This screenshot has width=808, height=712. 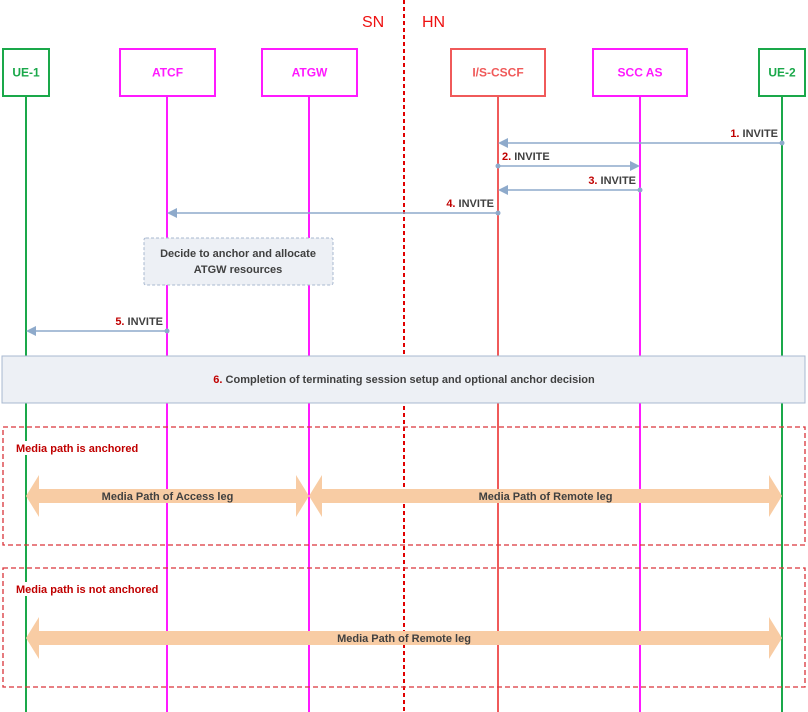 I want to click on entity-label: I/S-CSCF, so click(x=497, y=73).